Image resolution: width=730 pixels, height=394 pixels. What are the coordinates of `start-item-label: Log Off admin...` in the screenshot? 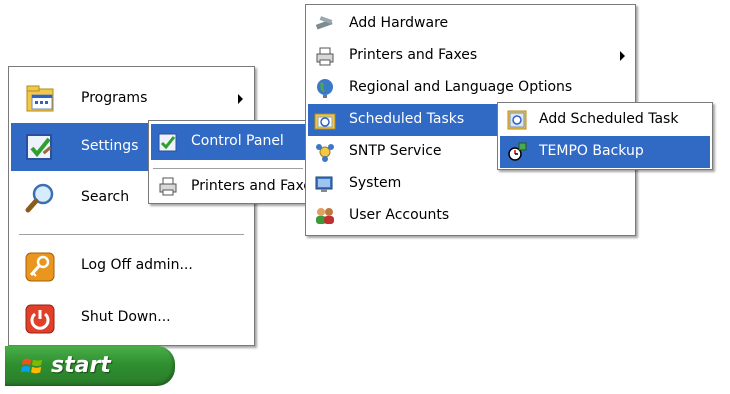 It's located at (137, 265).